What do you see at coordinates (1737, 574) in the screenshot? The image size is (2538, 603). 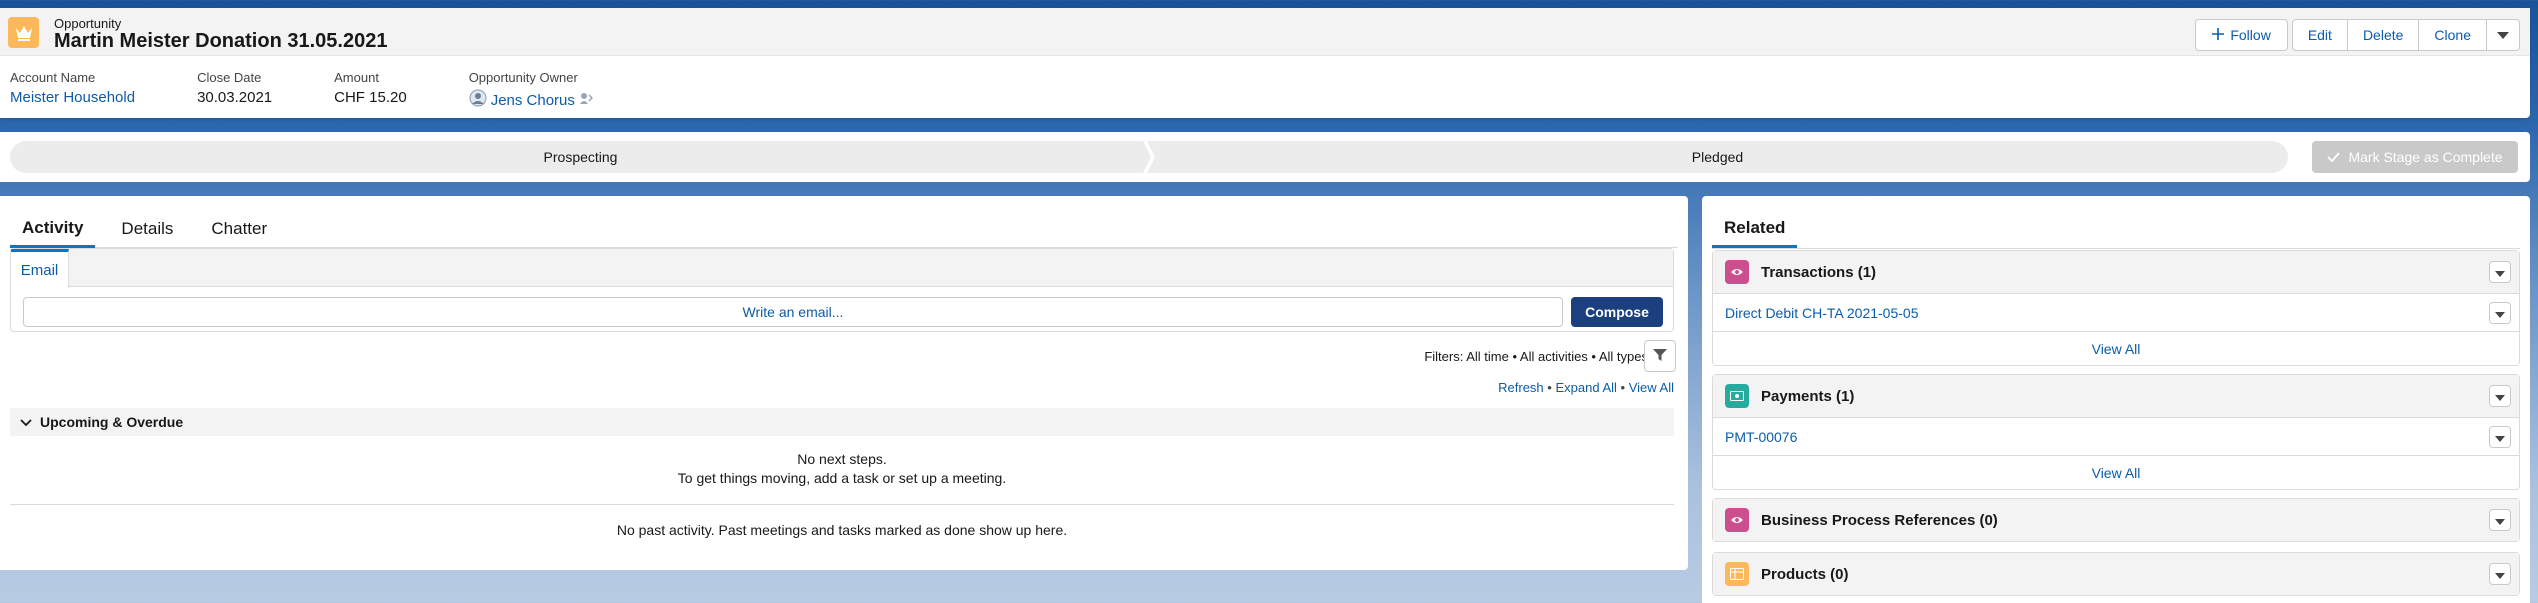 I see `product-icon` at bounding box center [1737, 574].